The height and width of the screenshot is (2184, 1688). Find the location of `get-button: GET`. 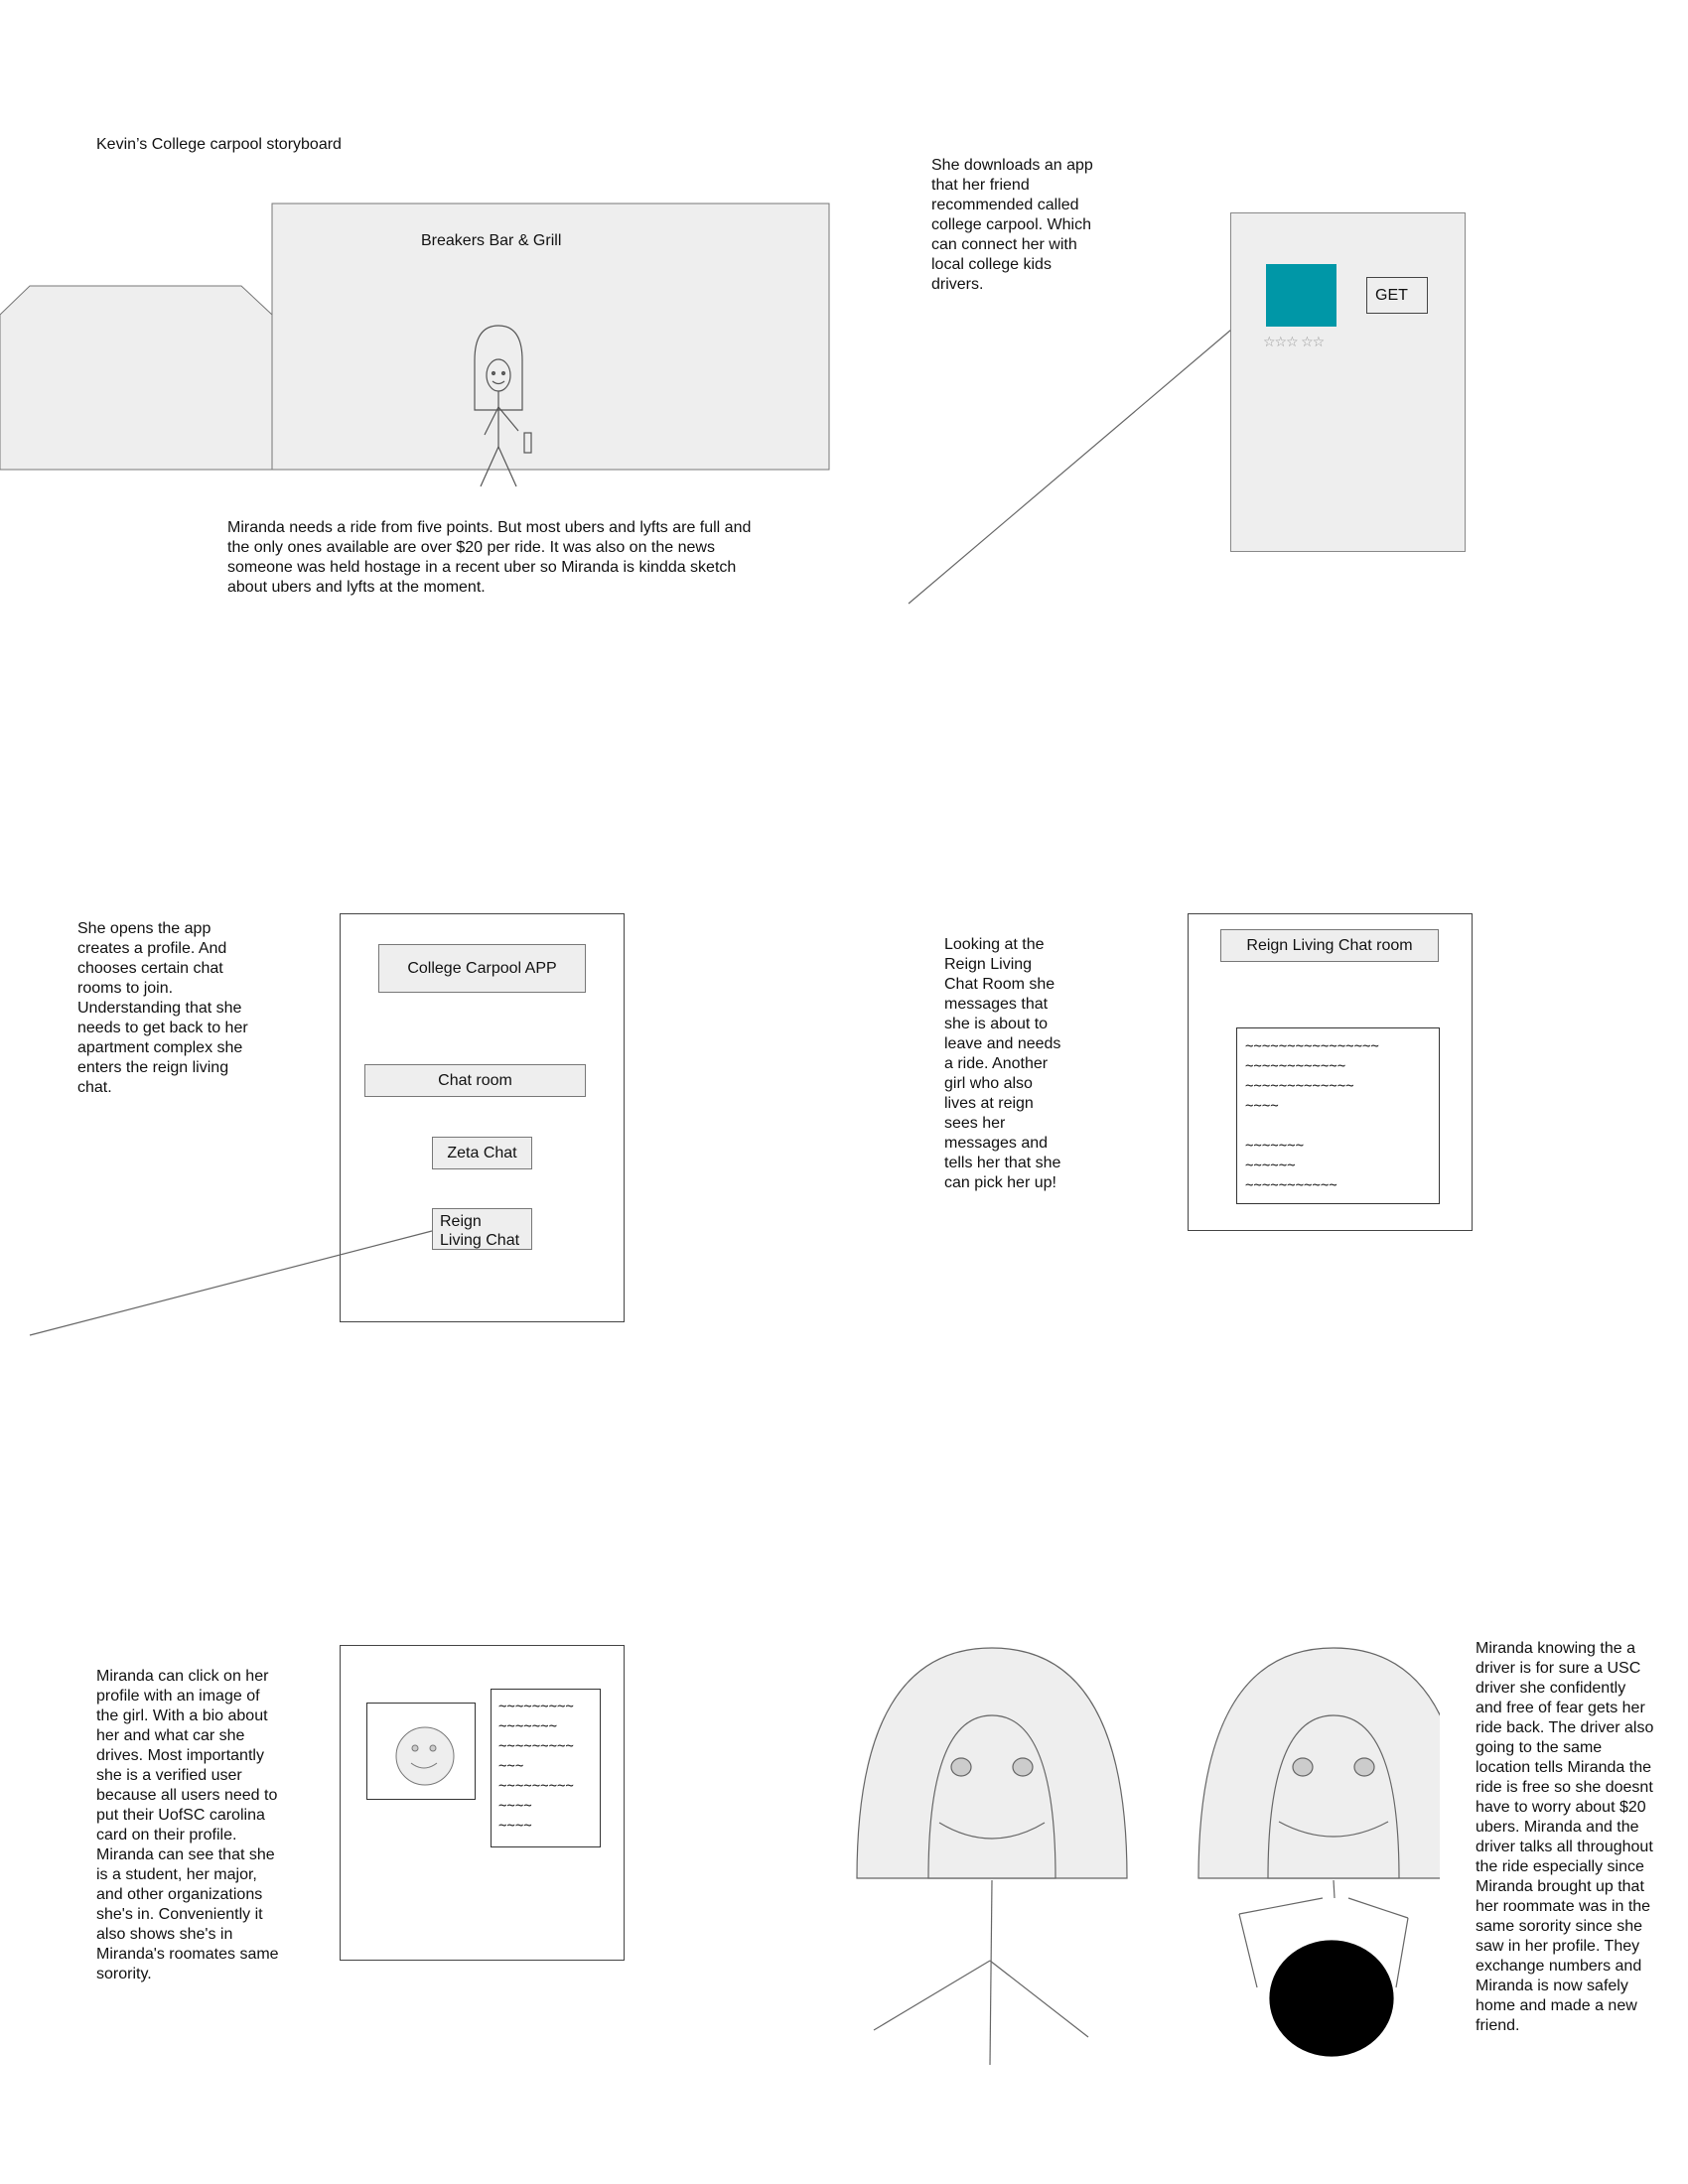

get-button: GET is located at coordinates (1397, 295).